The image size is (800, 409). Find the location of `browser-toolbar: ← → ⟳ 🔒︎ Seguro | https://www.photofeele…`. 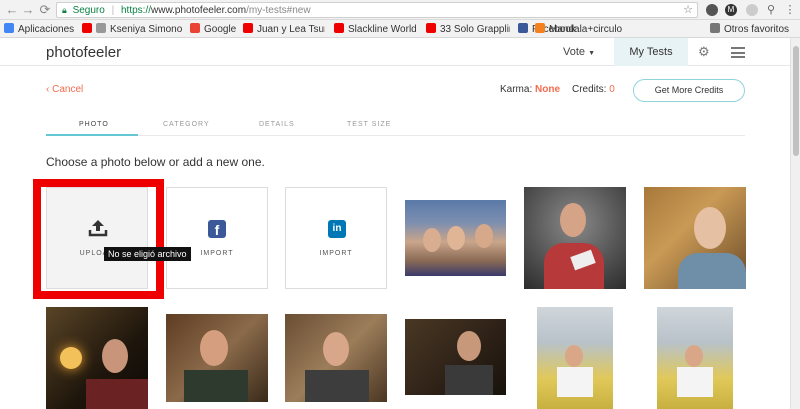

browser-toolbar: ← → ⟳ 🔒︎ Seguro | https://www.photofeele… is located at coordinates (400, 10).